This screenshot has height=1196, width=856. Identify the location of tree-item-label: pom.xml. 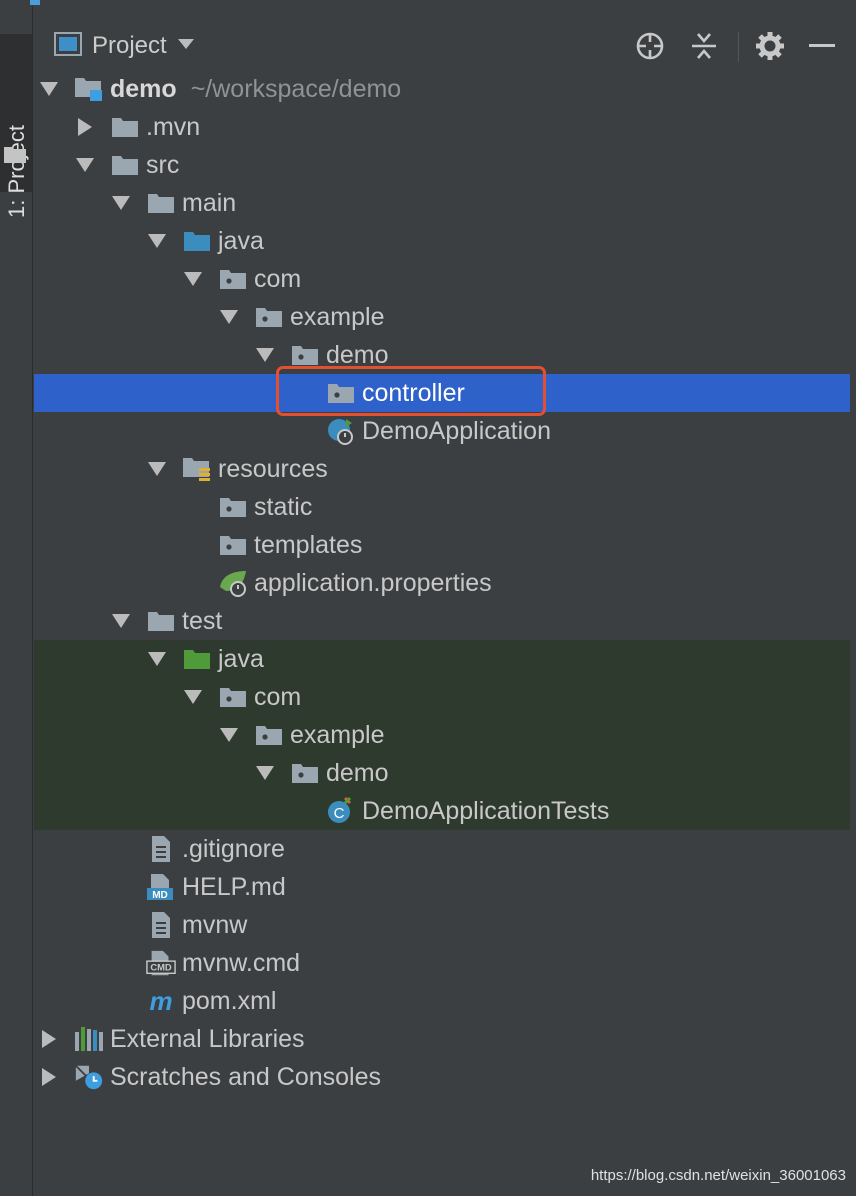
(229, 1000).